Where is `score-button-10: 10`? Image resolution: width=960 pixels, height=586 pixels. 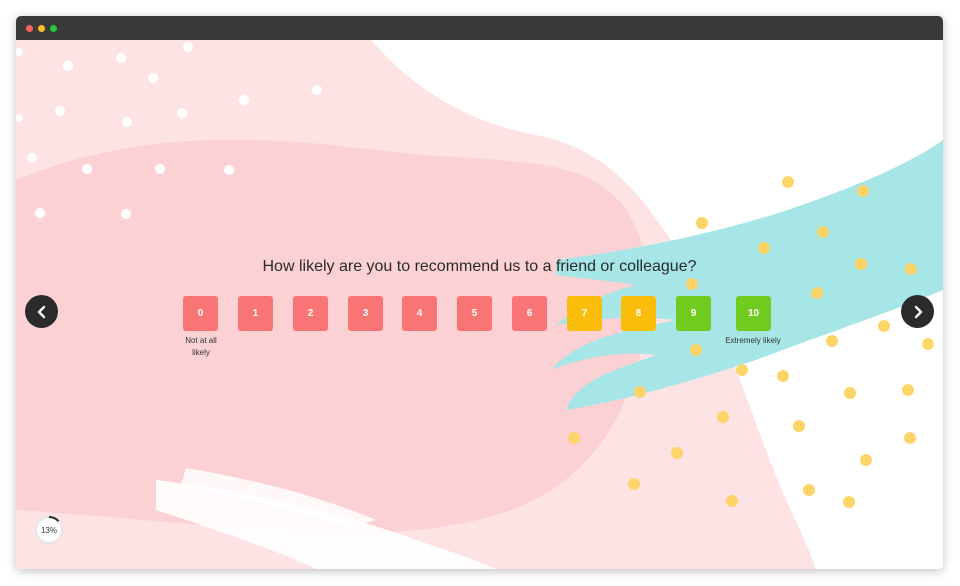
score-button-10: 10 is located at coordinates (753, 313).